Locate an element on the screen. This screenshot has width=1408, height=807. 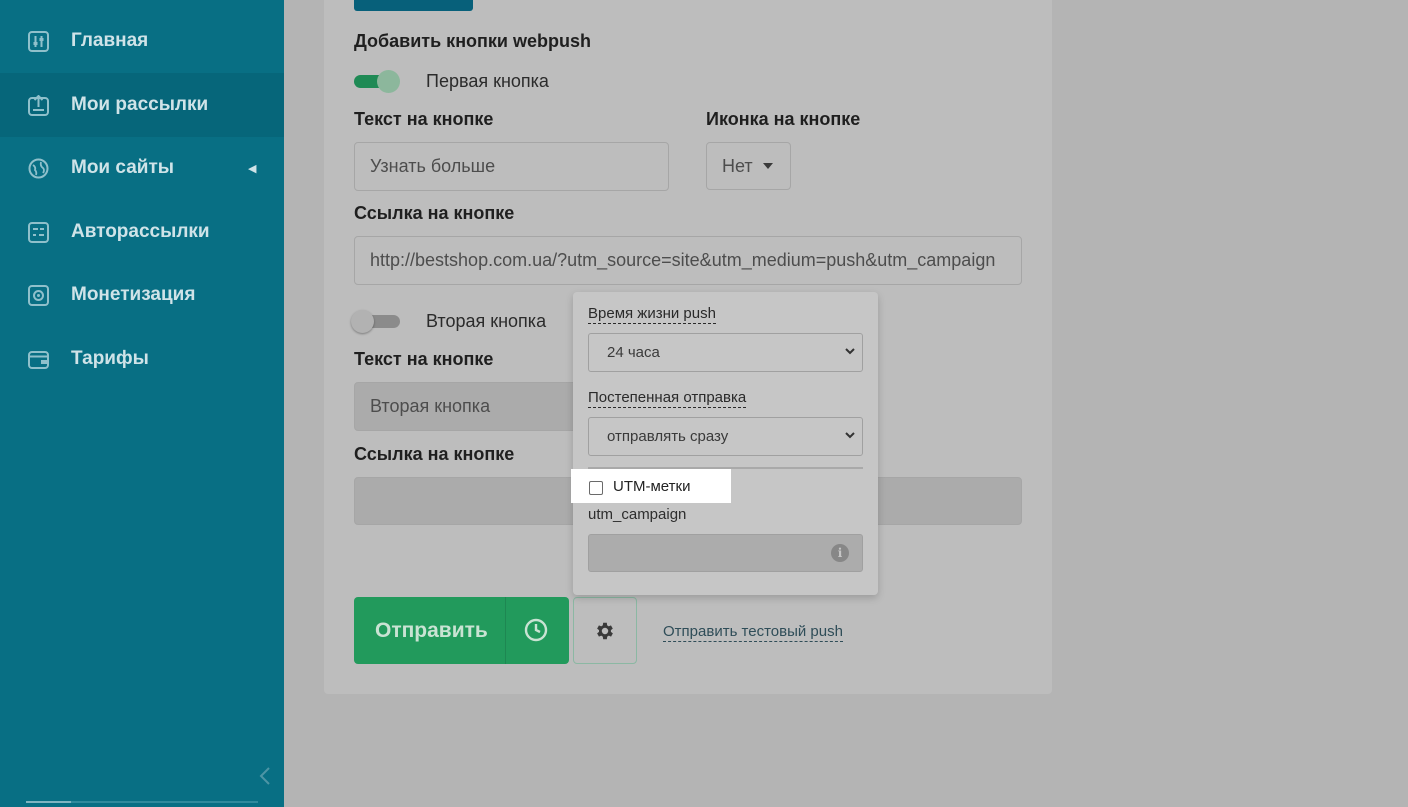
upload-box-icon is located at coordinates (38, 105).